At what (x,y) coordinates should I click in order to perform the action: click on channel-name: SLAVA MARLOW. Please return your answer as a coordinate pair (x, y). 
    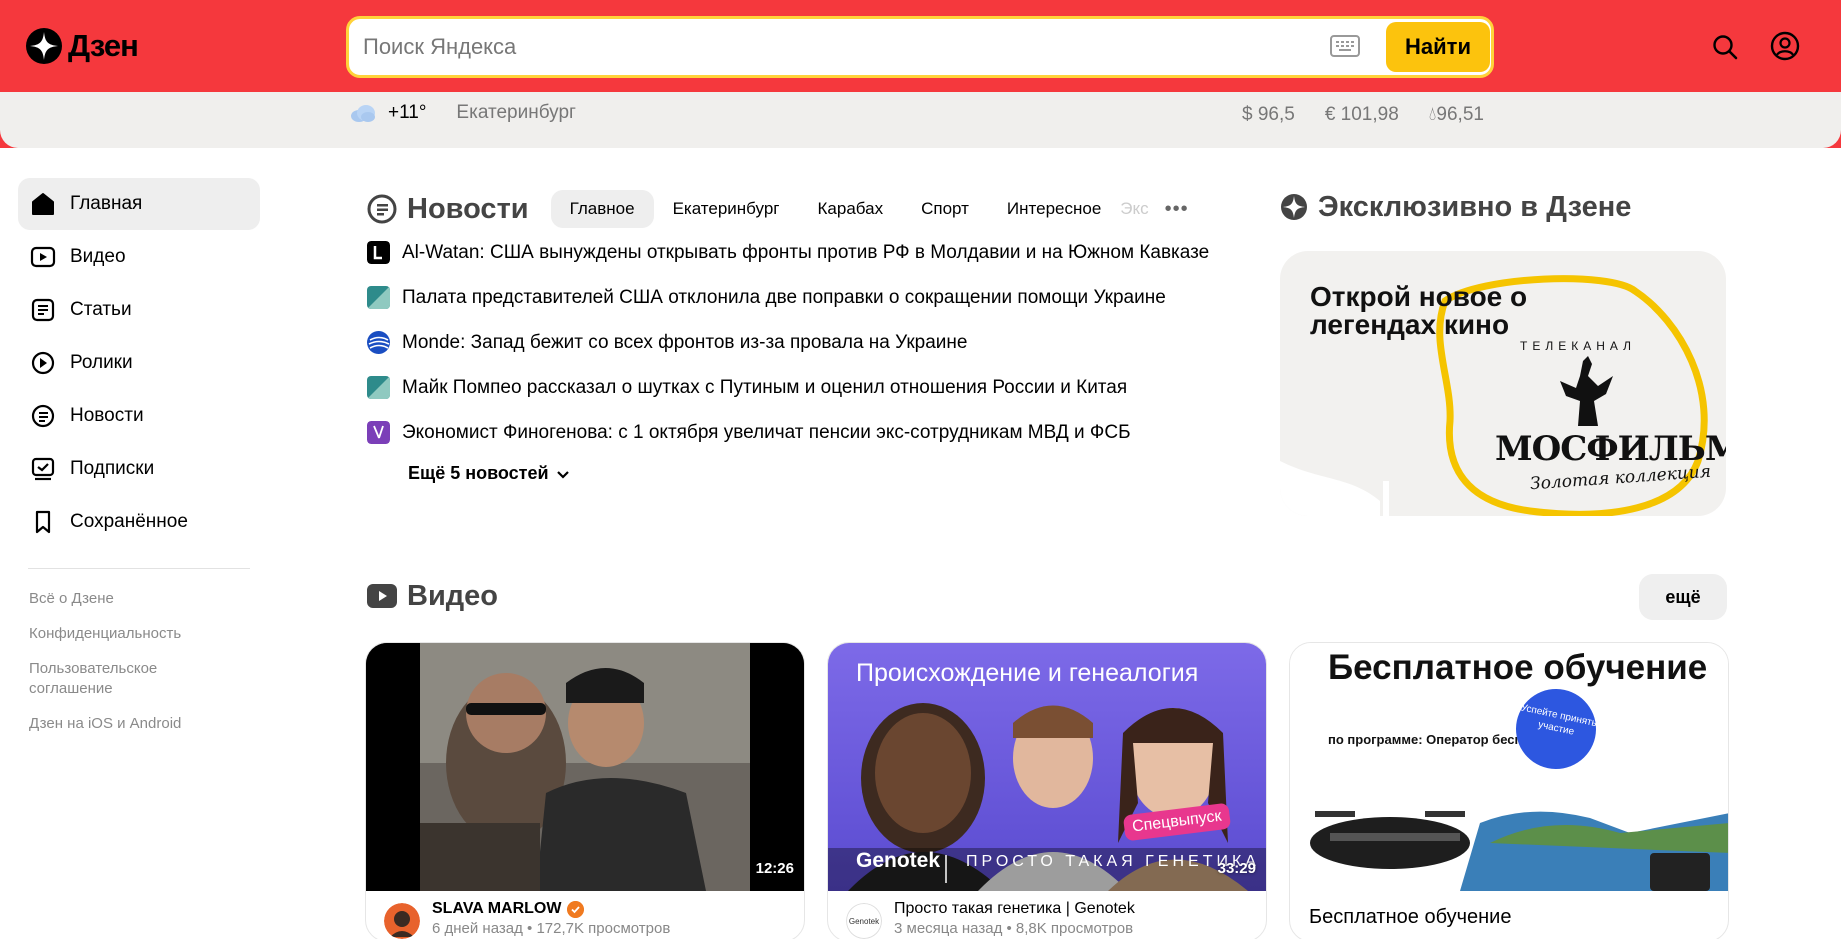
    Looking at the image, I should click on (496, 909).